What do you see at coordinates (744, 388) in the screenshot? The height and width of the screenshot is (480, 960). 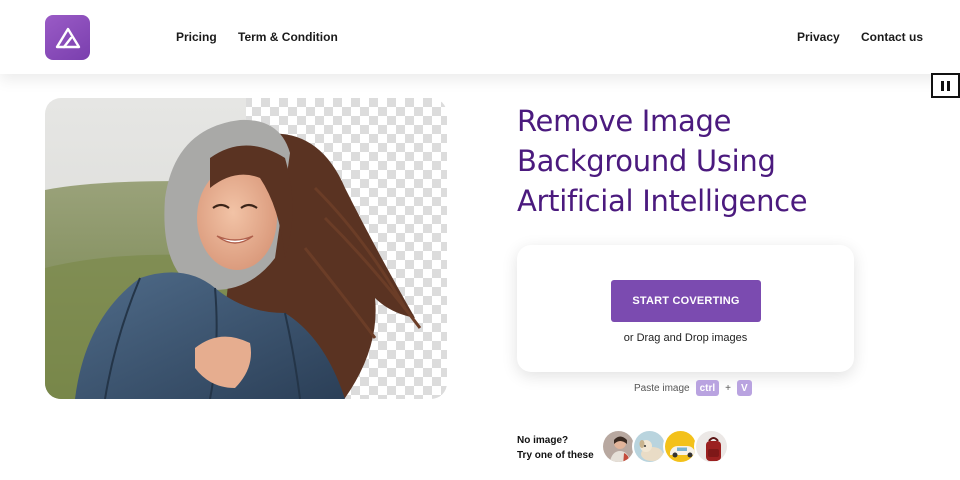 I see `v-key-badge: V` at bounding box center [744, 388].